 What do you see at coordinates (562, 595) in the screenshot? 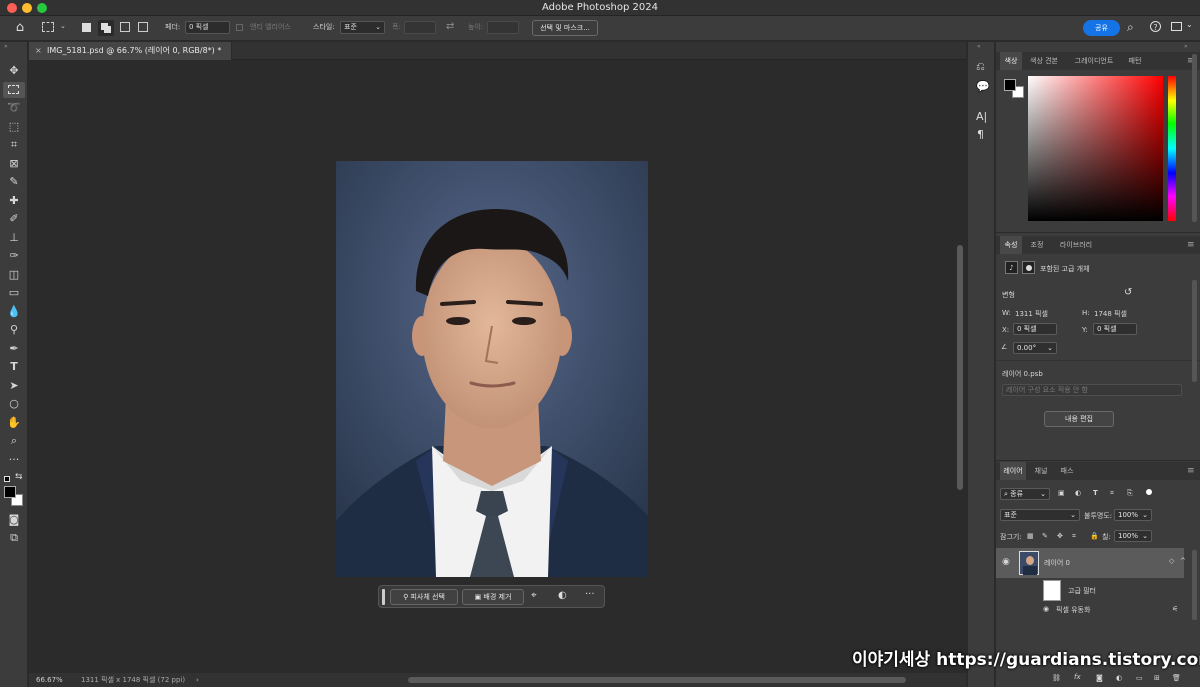
I see `adjustment-icon: ◐` at bounding box center [562, 595].